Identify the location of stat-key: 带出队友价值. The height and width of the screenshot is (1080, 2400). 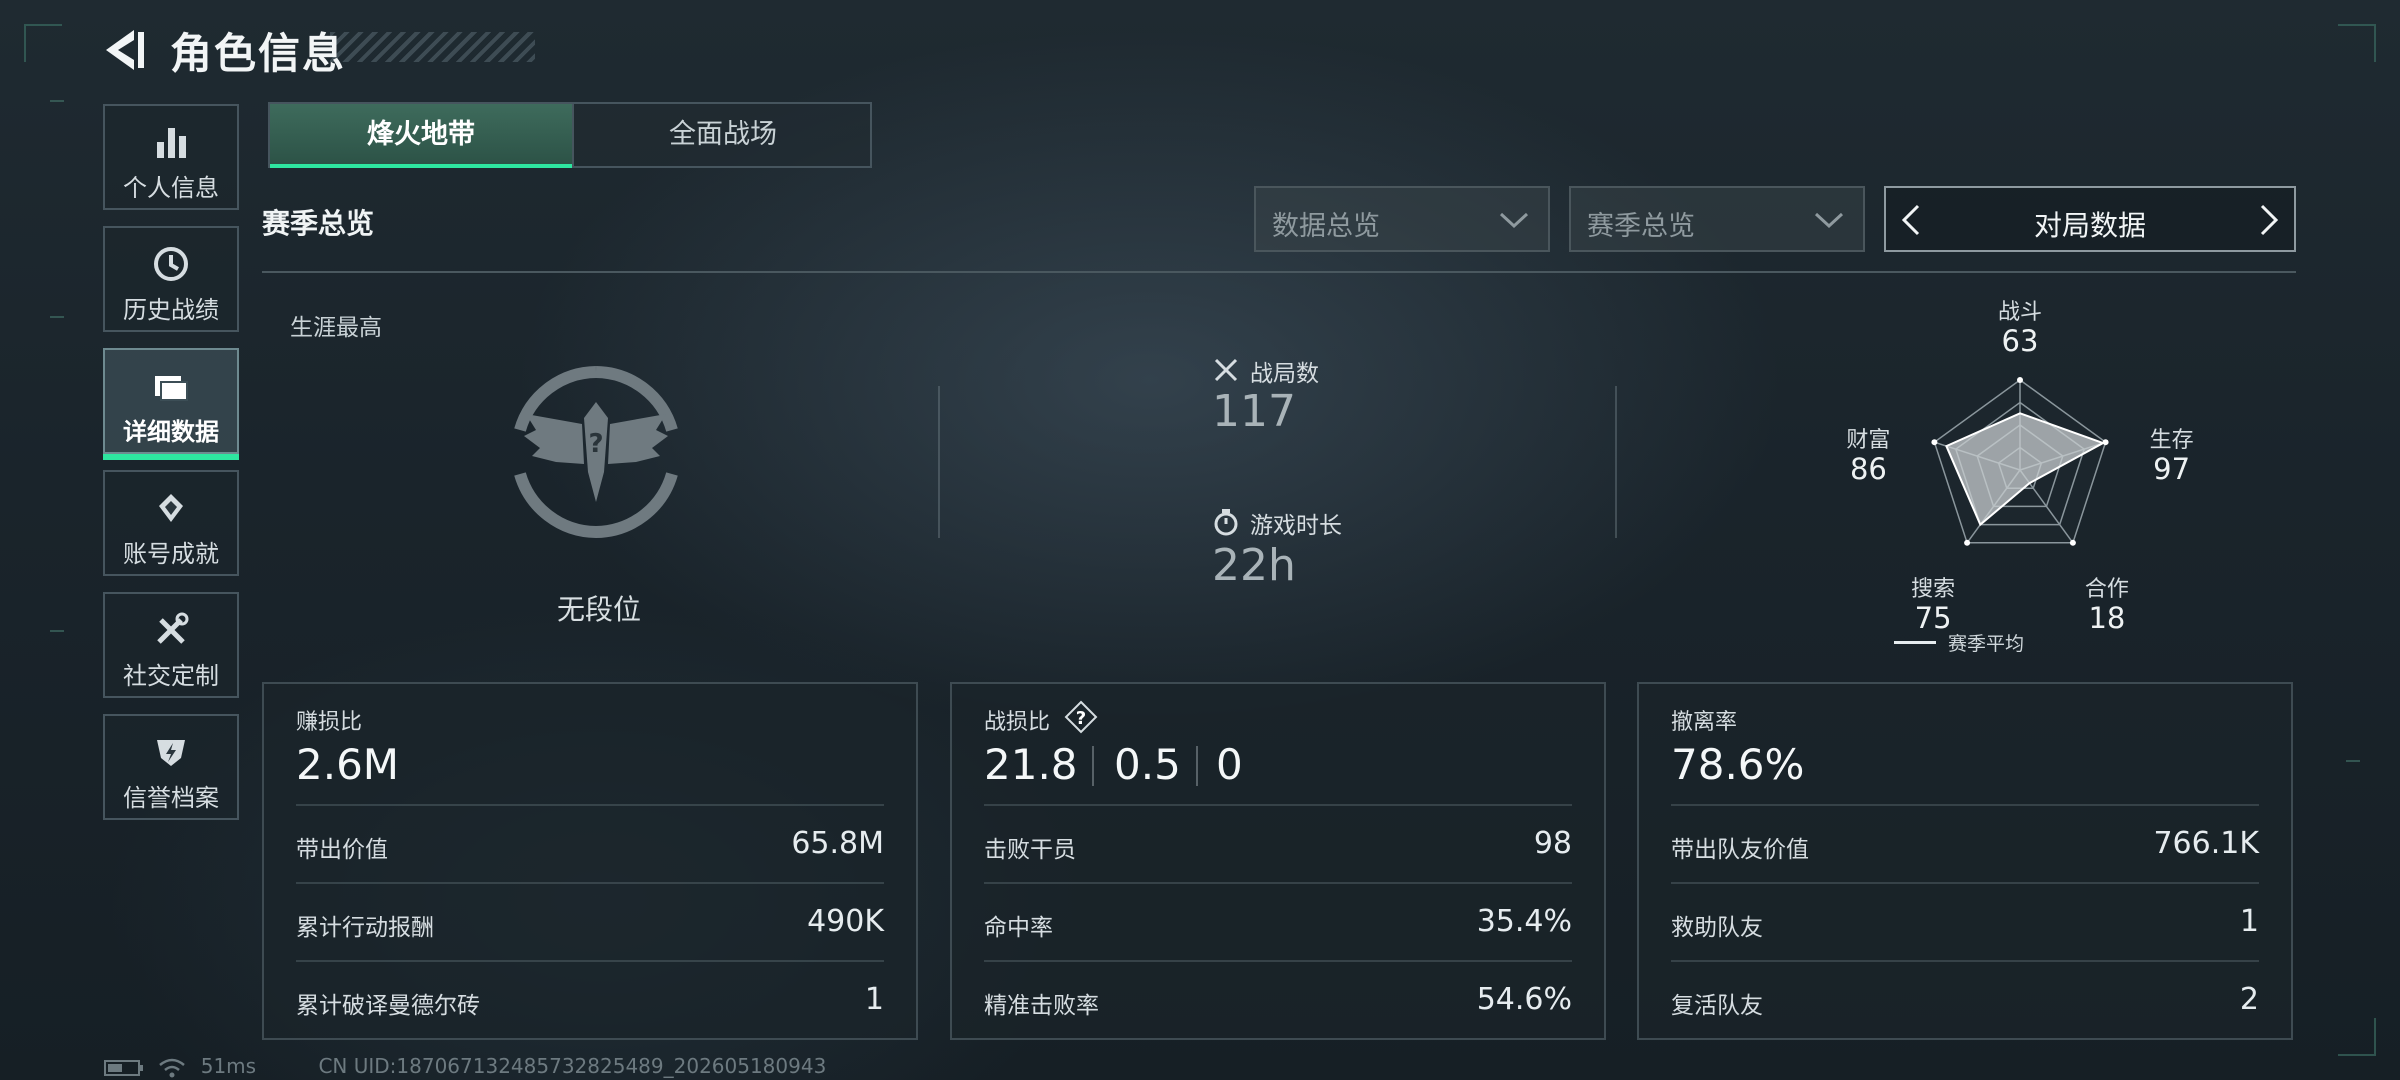
(1740, 850).